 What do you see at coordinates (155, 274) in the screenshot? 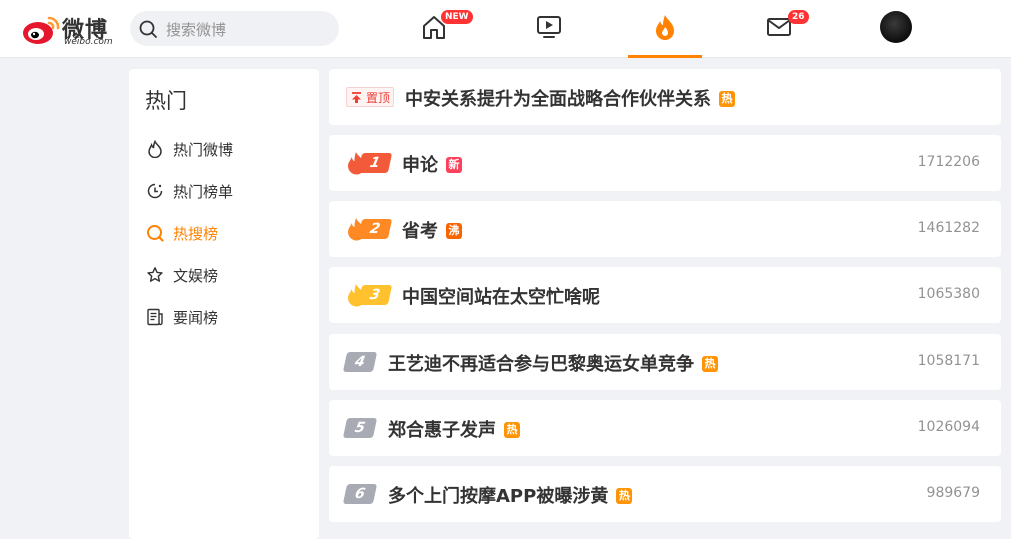
I see `star-icon` at bounding box center [155, 274].